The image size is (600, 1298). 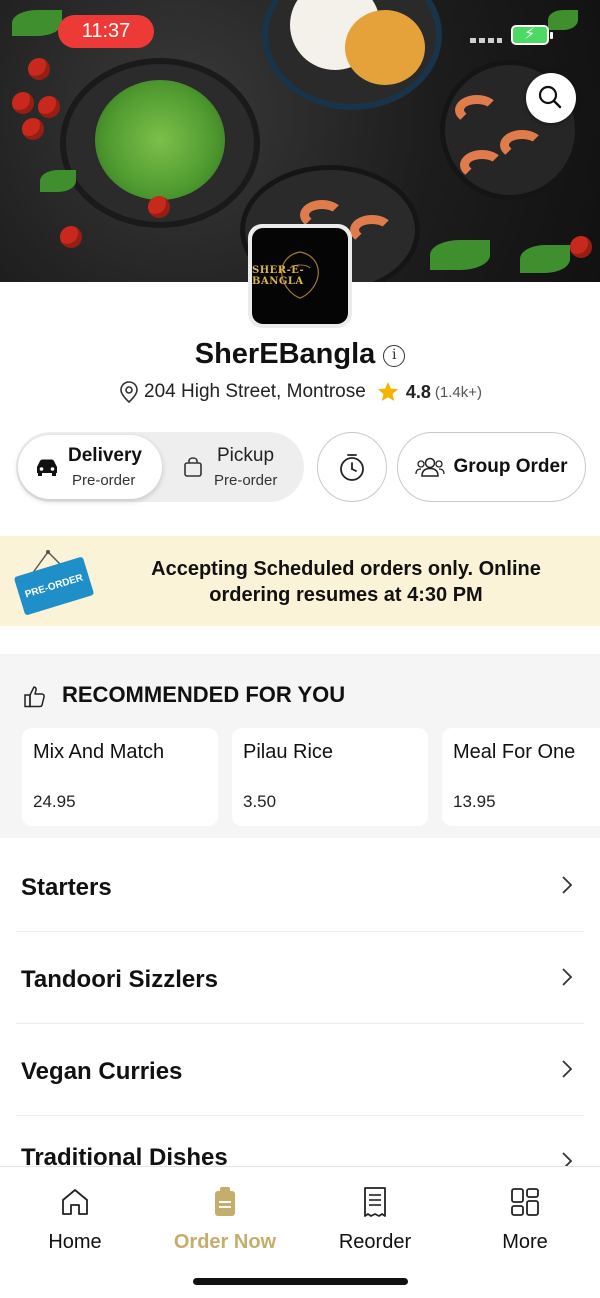 What do you see at coordinates (458, 392) in the screenshot?
I see `rating-count: (1.4k+)` at bounding box center [458, 392].